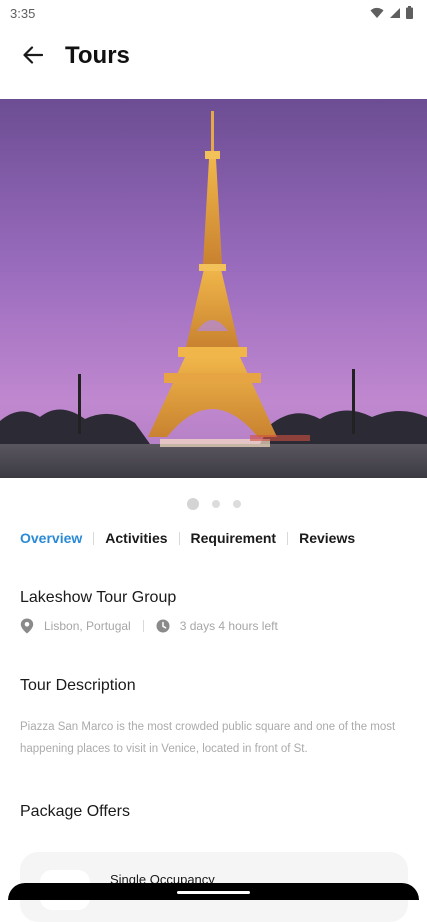 This screenshot has height=922, width=427. Describe the element at coordinates (213, 59) in the screenshot. I see `app-bar: Tours` at that location.